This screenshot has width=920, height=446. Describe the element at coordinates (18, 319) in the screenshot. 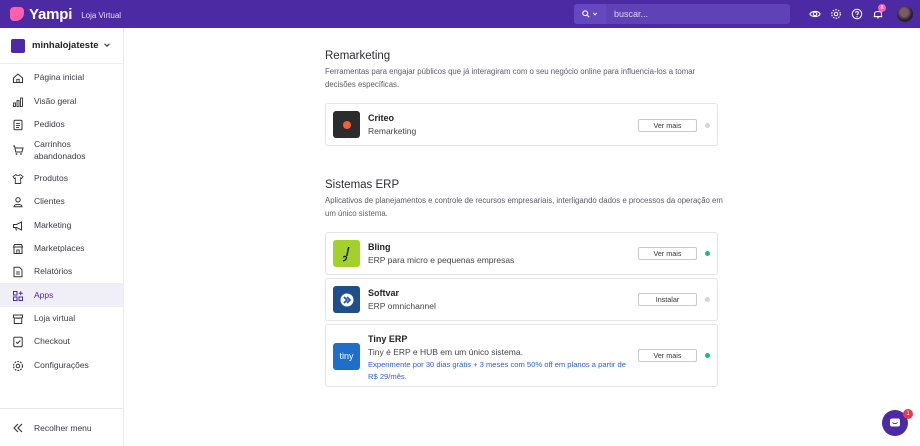

I see `shop-icon` at that location.